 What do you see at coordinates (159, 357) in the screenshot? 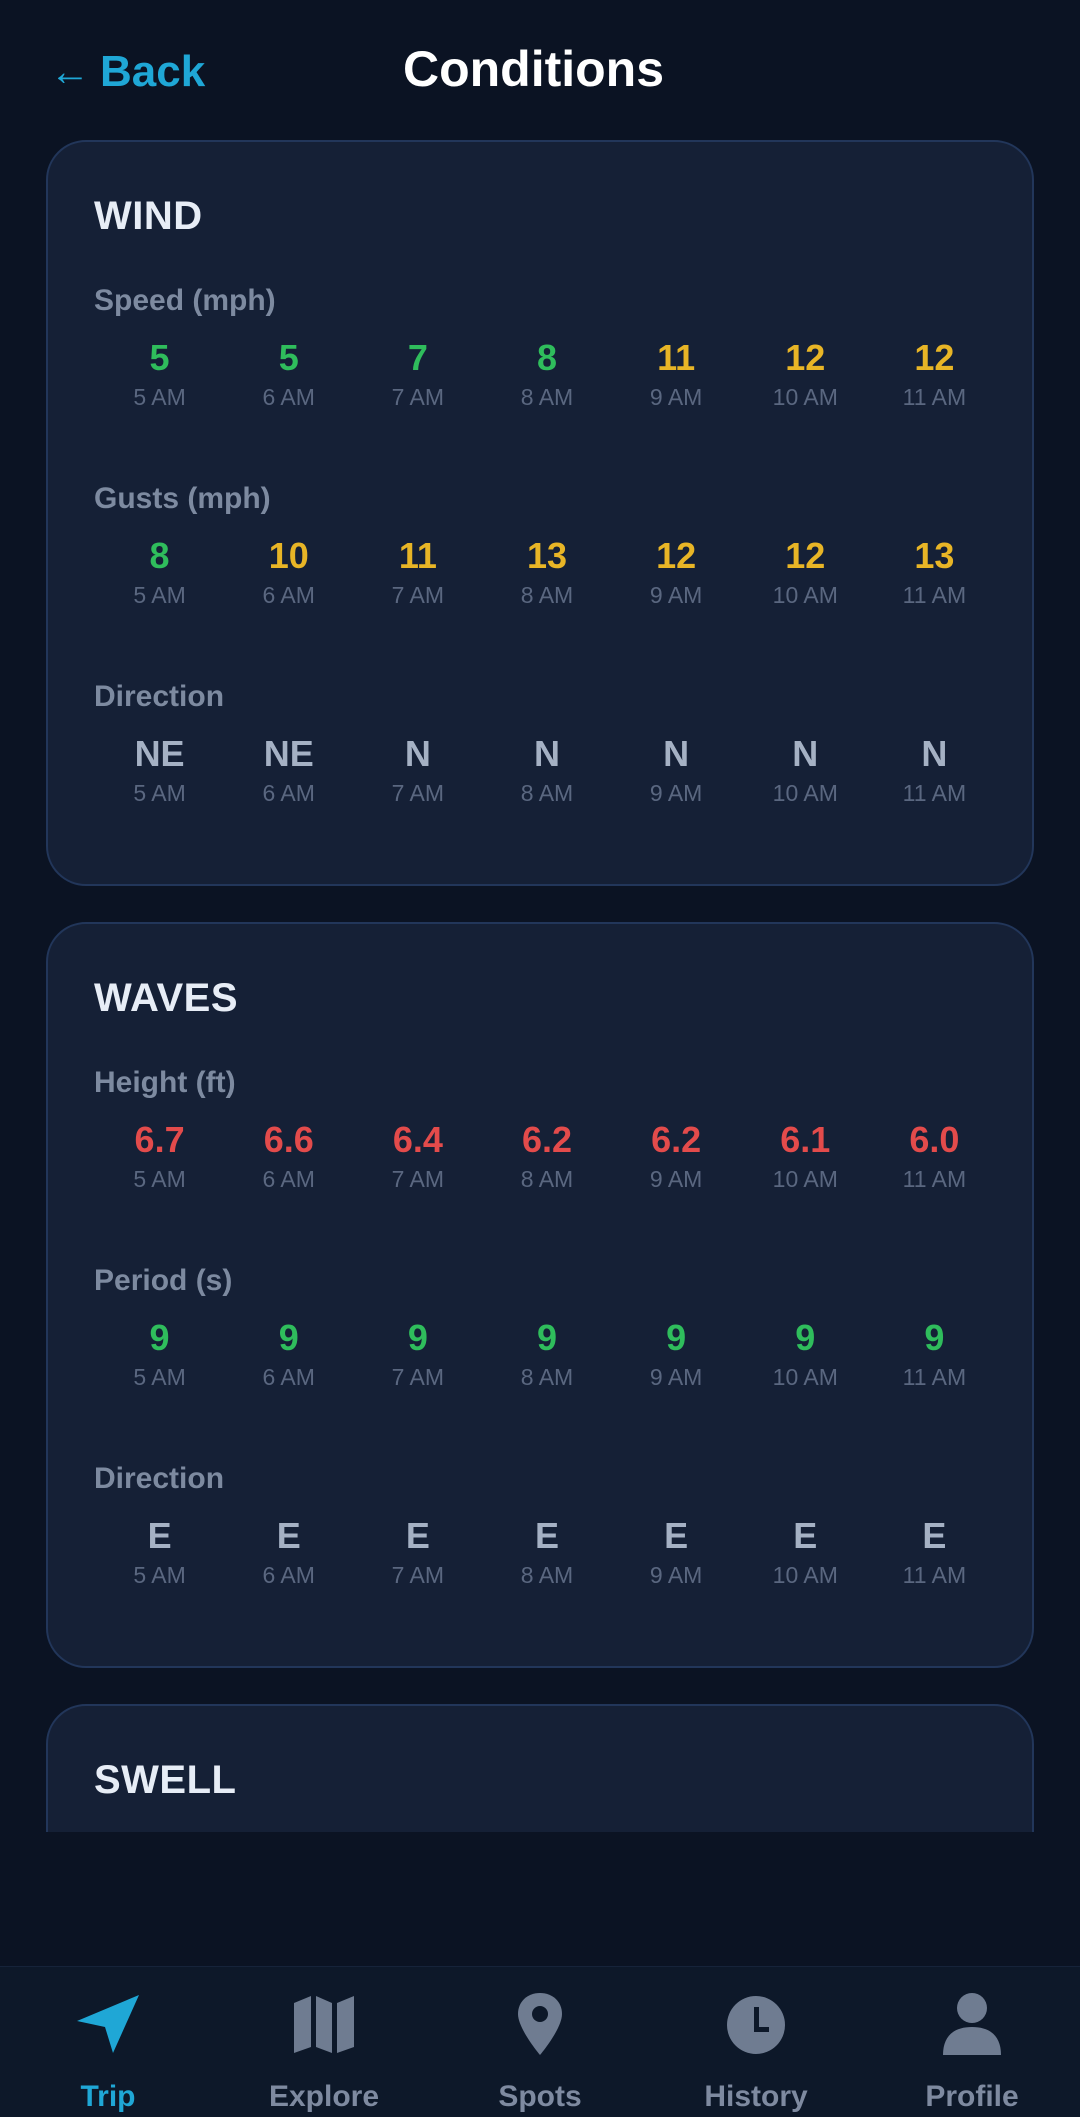
I see `hour-value: 5` at bounding box center [159, 357].